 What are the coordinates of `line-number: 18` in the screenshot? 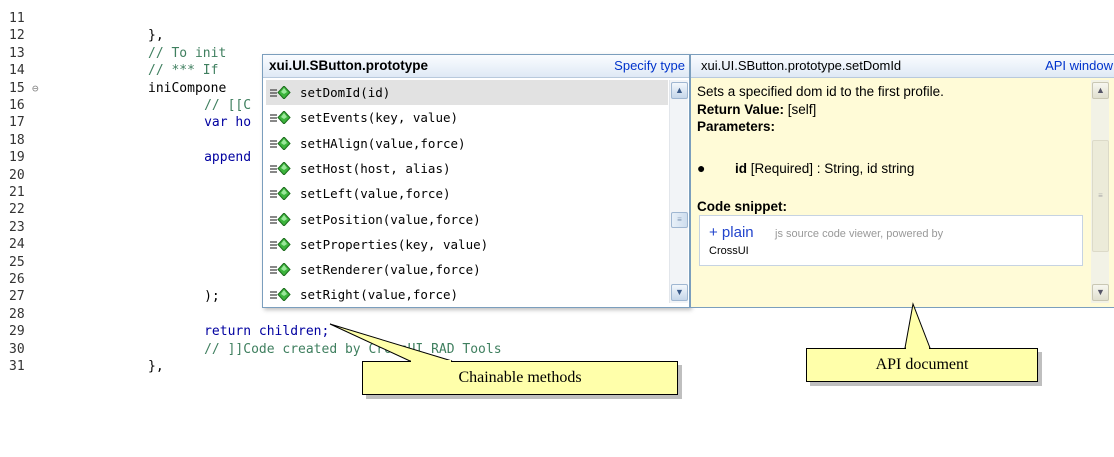 It's located at (17, 140).